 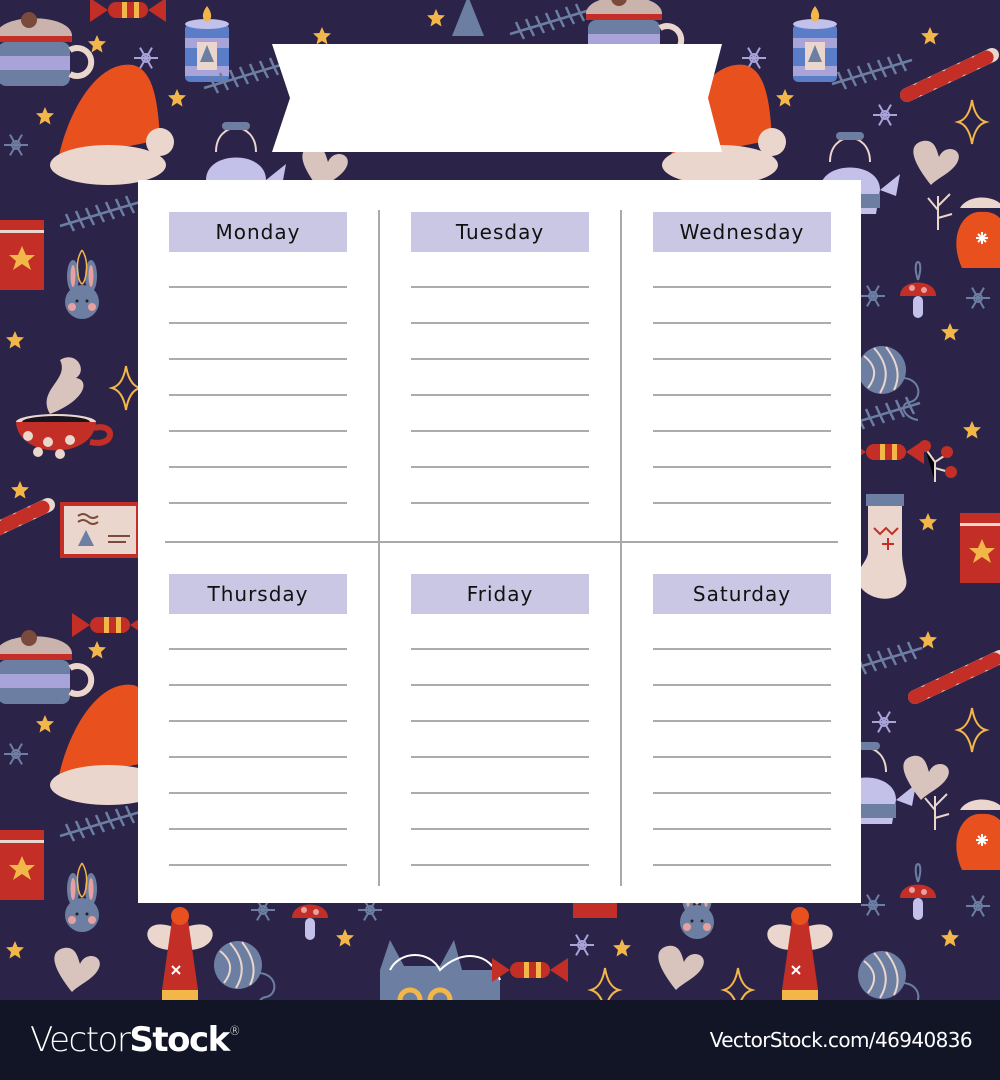 I want to click on mushroom-ornament-icon, so click(x=918, y=892).